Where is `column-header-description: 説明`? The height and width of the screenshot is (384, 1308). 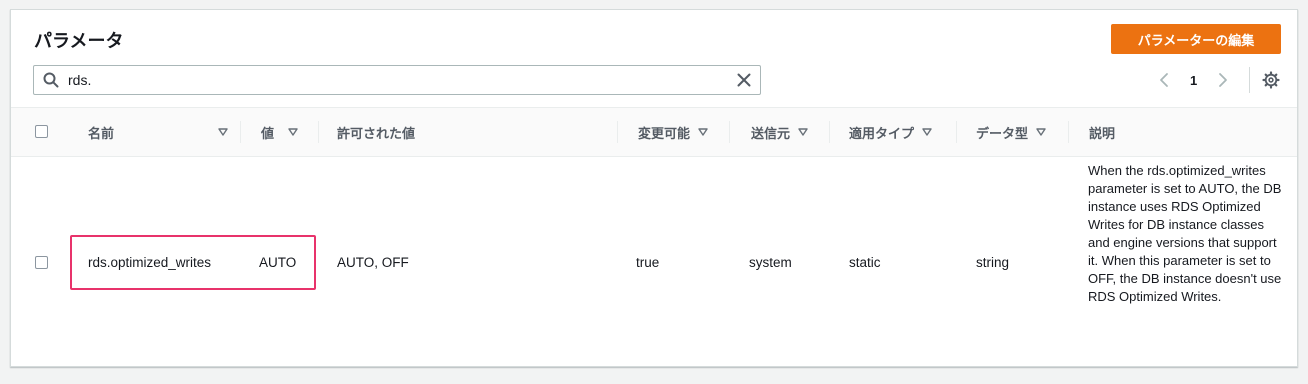 column-header-description: 説明 is located at coordinates (1102, 132).